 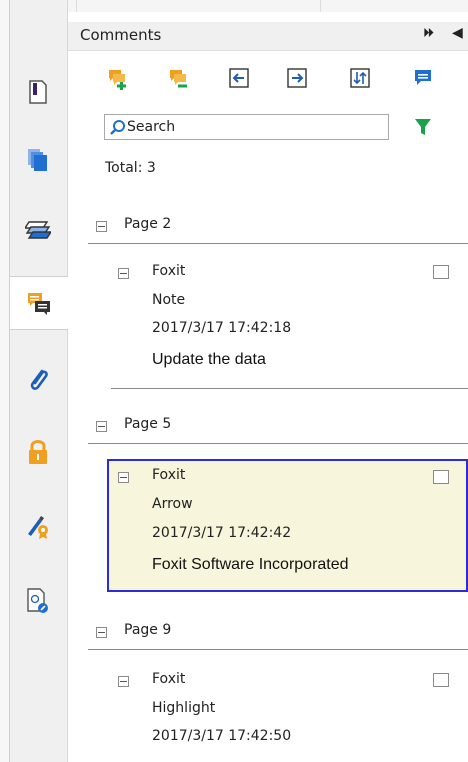 What do you see at coordinates (169, 300) in the screenshot?
I see `comment-type: Note` at bounding box center [169, 300].